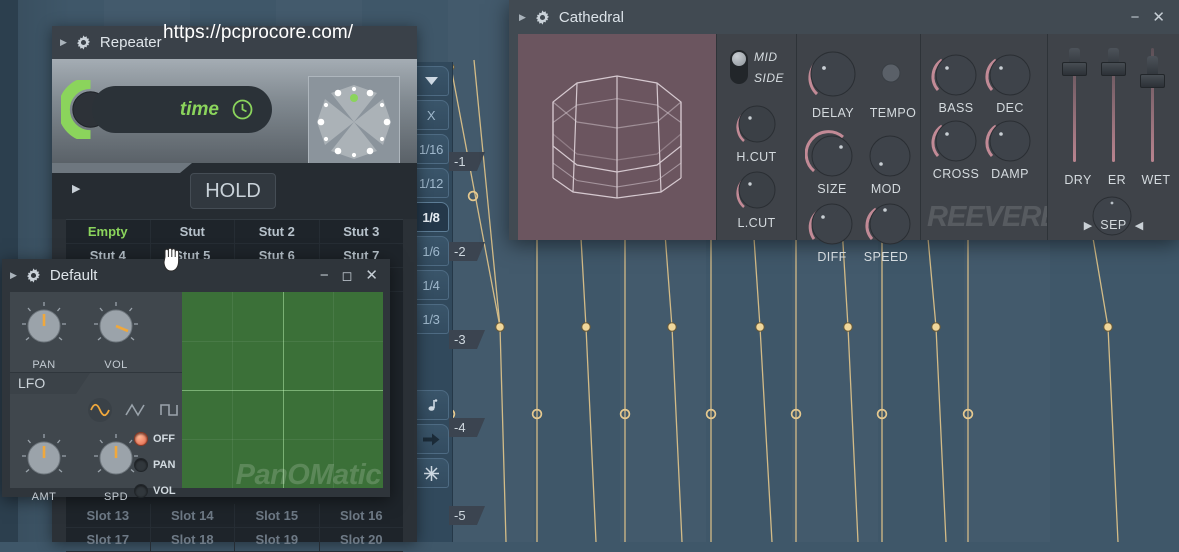 This screenshot has width=1179, height=552. Describe the element at coordinates (170, 410) in the screenshot. I see `square-wave-icon` at that location.